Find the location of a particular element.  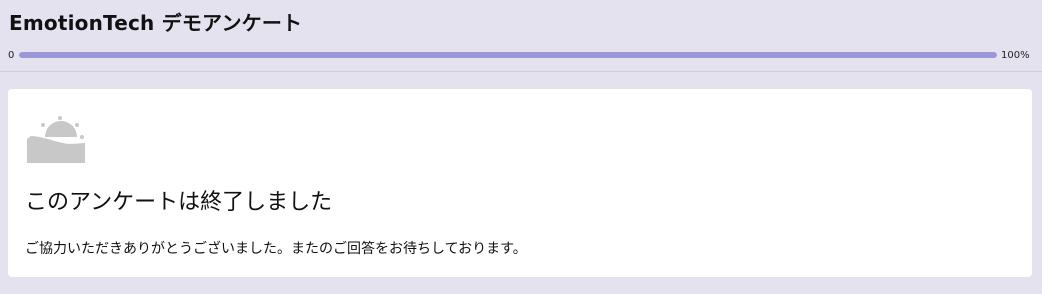

closed-message: ご協力いただきありがとうございました。またのご回答をお待ちしております。 is located at coordinates (276, 249).